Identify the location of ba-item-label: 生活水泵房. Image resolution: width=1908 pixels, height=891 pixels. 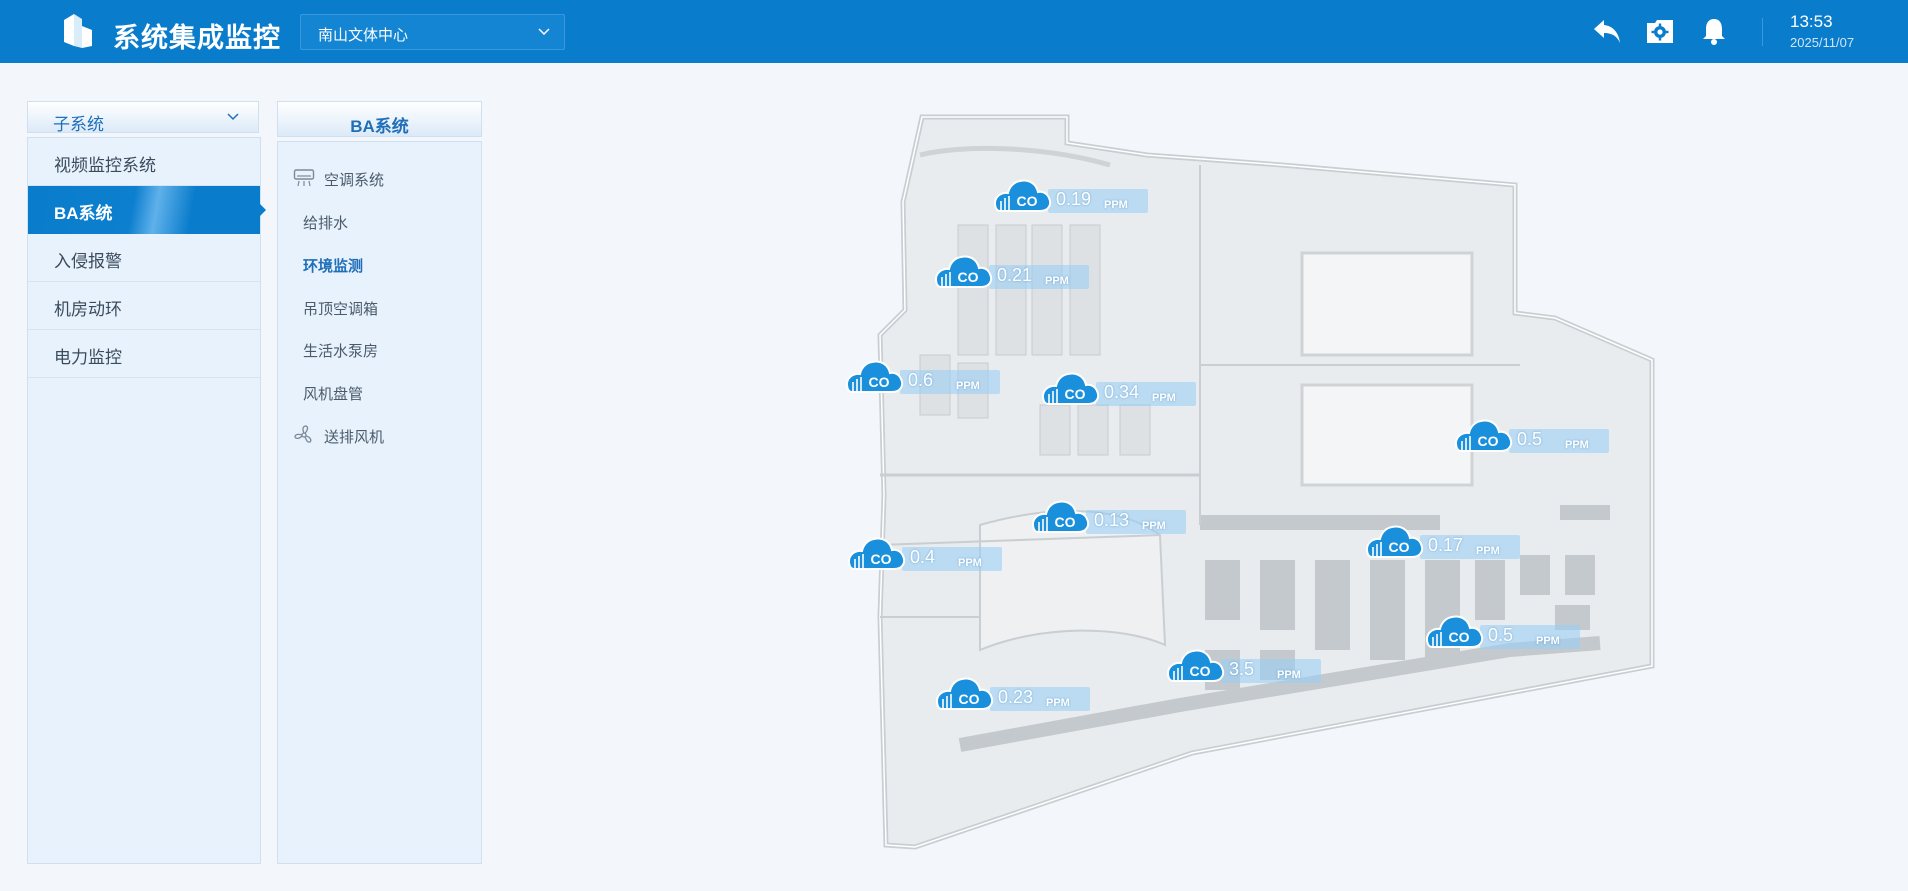
(341, 351).